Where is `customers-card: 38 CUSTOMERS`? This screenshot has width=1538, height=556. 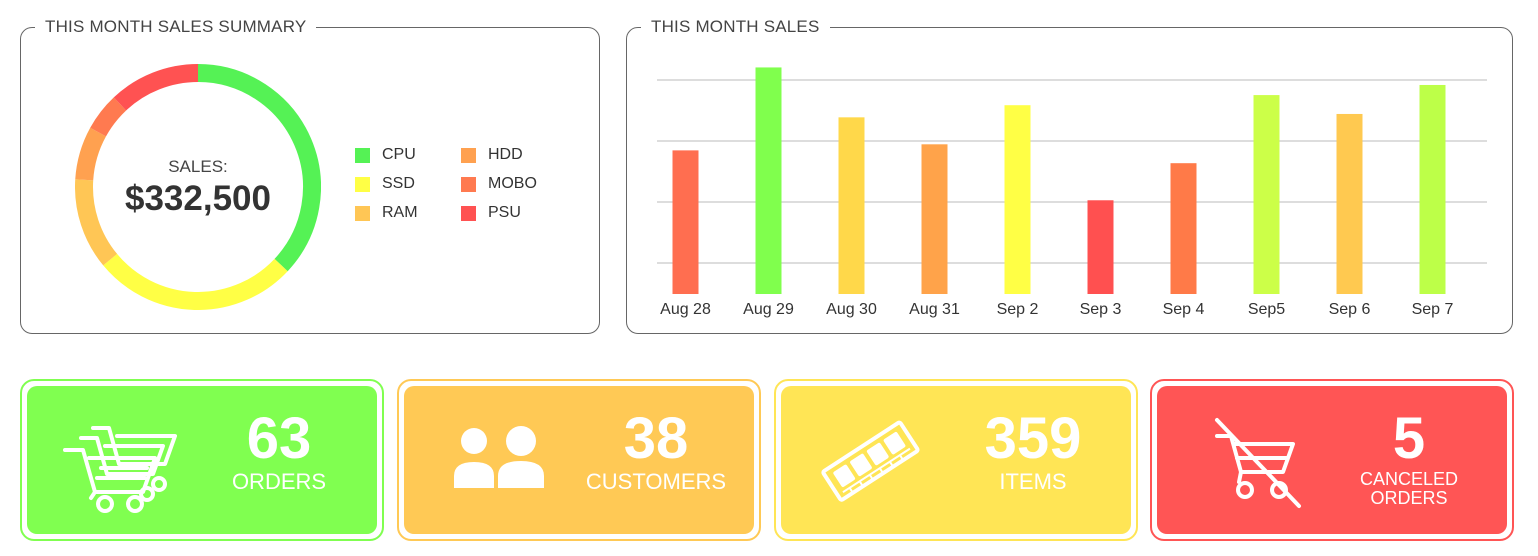 customers-card: 38 CUSTOMERS is located at coordinates (579, 460).